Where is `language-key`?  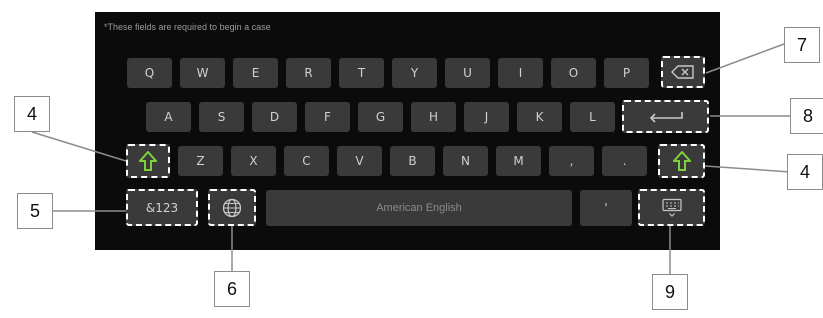
language-key is located at coordinates (232, 207).